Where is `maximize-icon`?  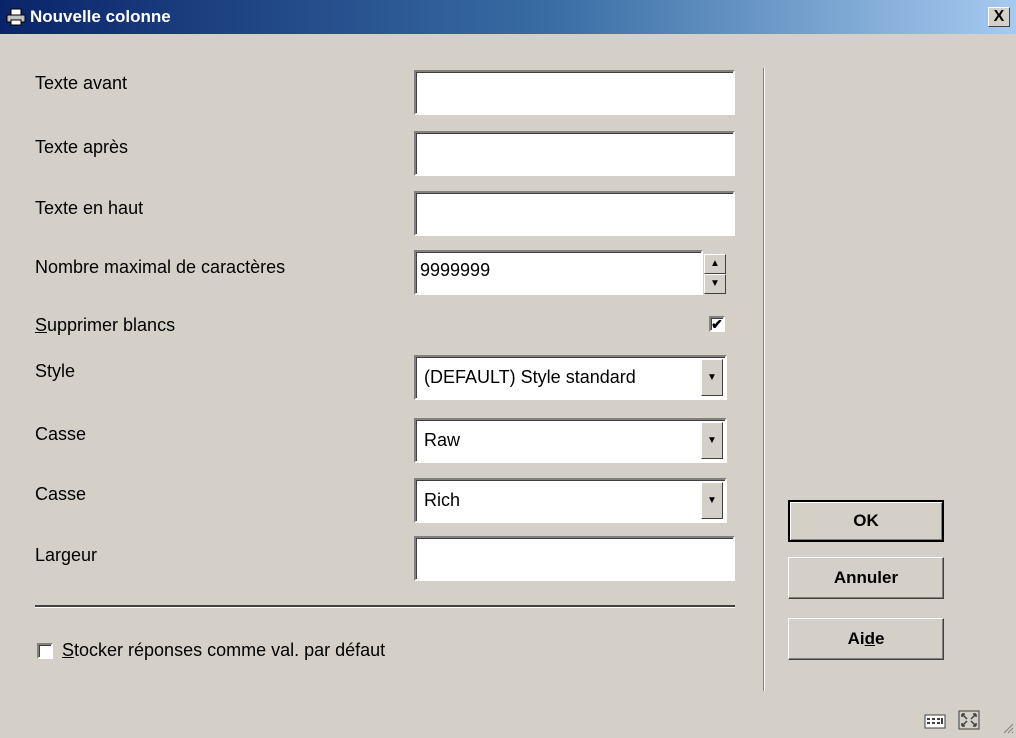
maximize-icon is located at coordinates (969, 720).